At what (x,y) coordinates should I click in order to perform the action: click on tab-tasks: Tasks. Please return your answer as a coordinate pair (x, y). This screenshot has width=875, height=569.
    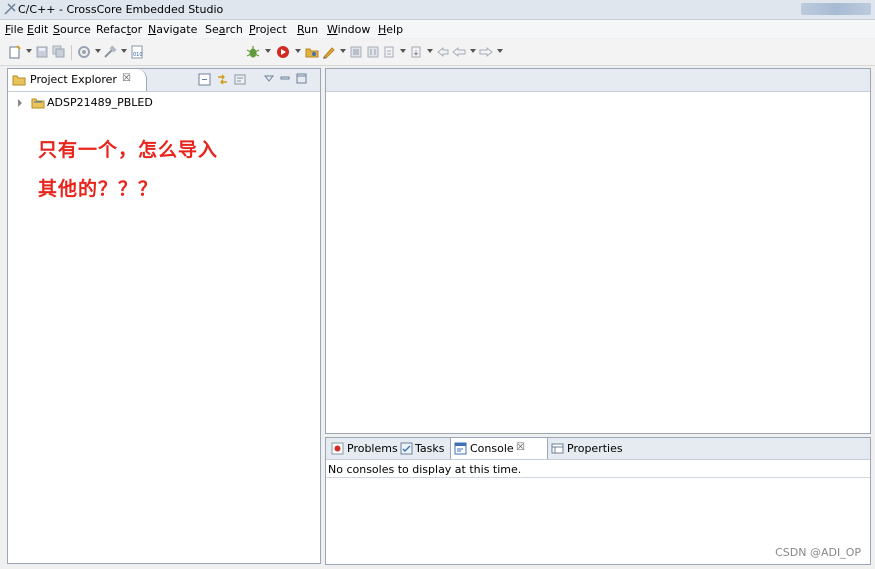
    Looking at the image, I should click on (424, 448).